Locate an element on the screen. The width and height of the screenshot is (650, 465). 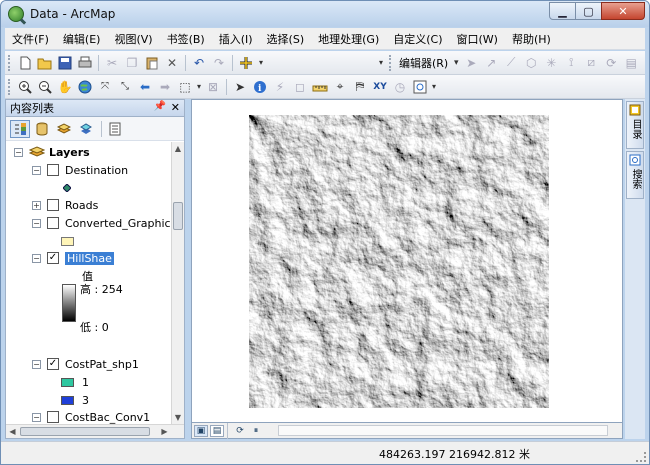
catalog-tab: 目录 is located at coordinates (635, 125).